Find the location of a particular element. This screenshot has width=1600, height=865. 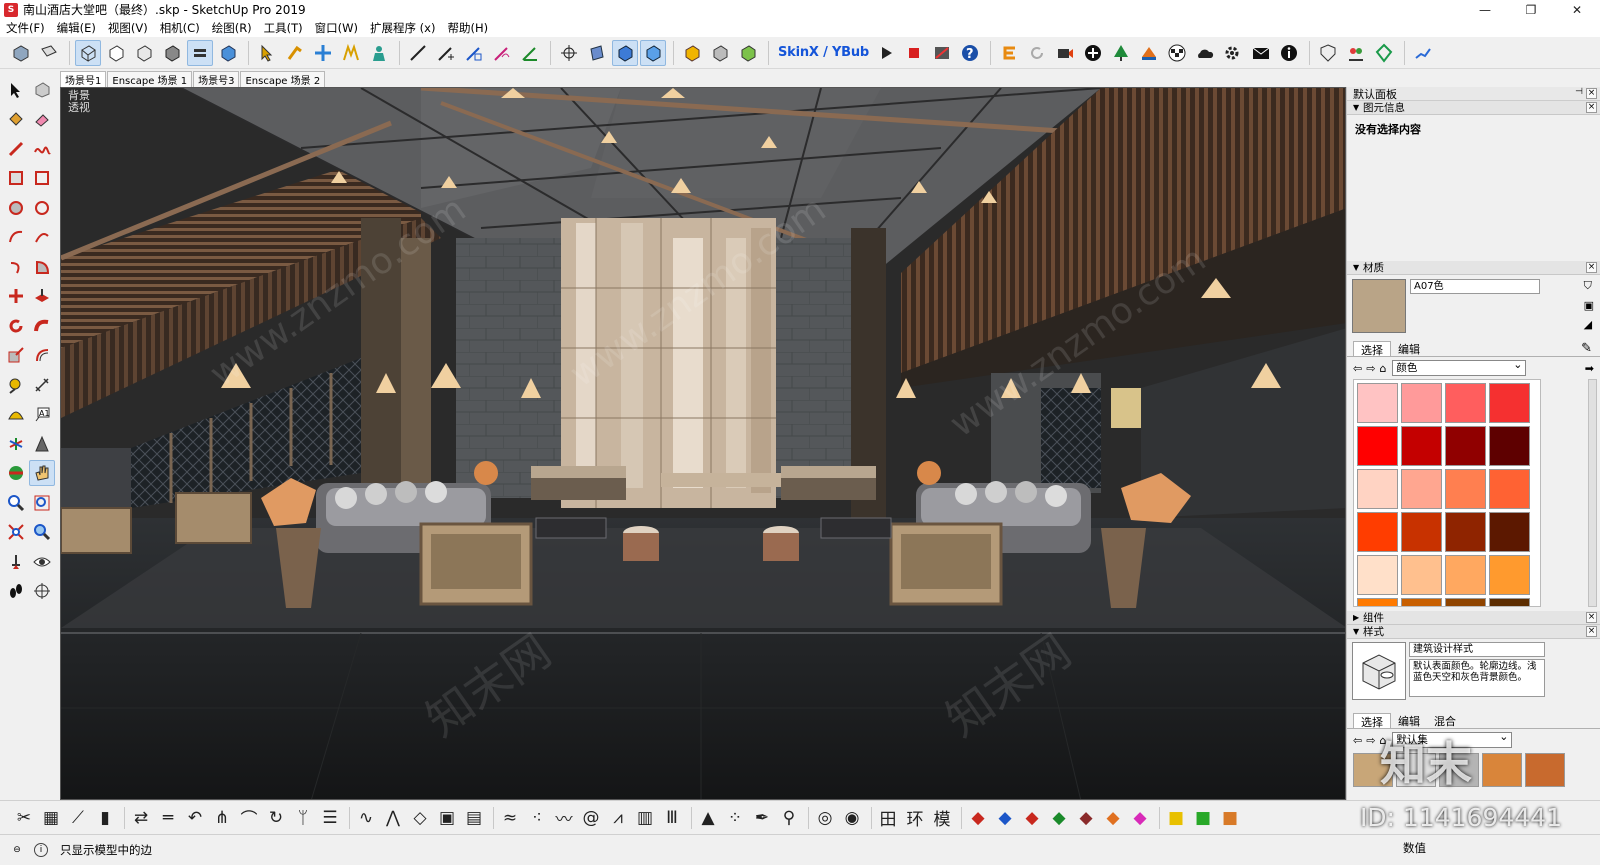

cube-yellow-icon: ■ is located at coordinates (1176, 818).